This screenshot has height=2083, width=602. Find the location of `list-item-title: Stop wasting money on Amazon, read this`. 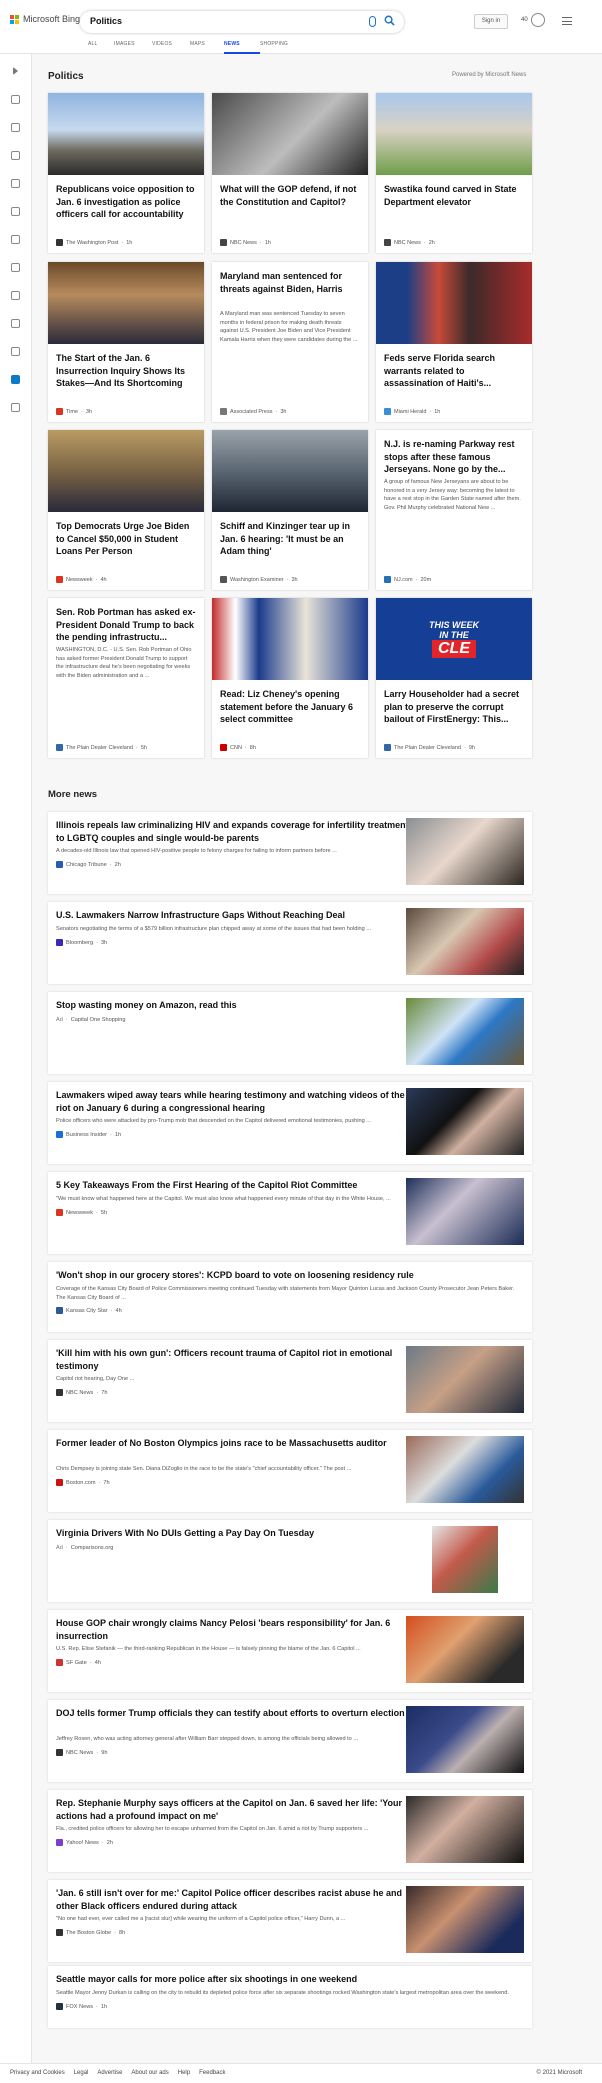

list-item-title: Stop wasting money on Amazon, read this is located at coordinates (234, 1005).